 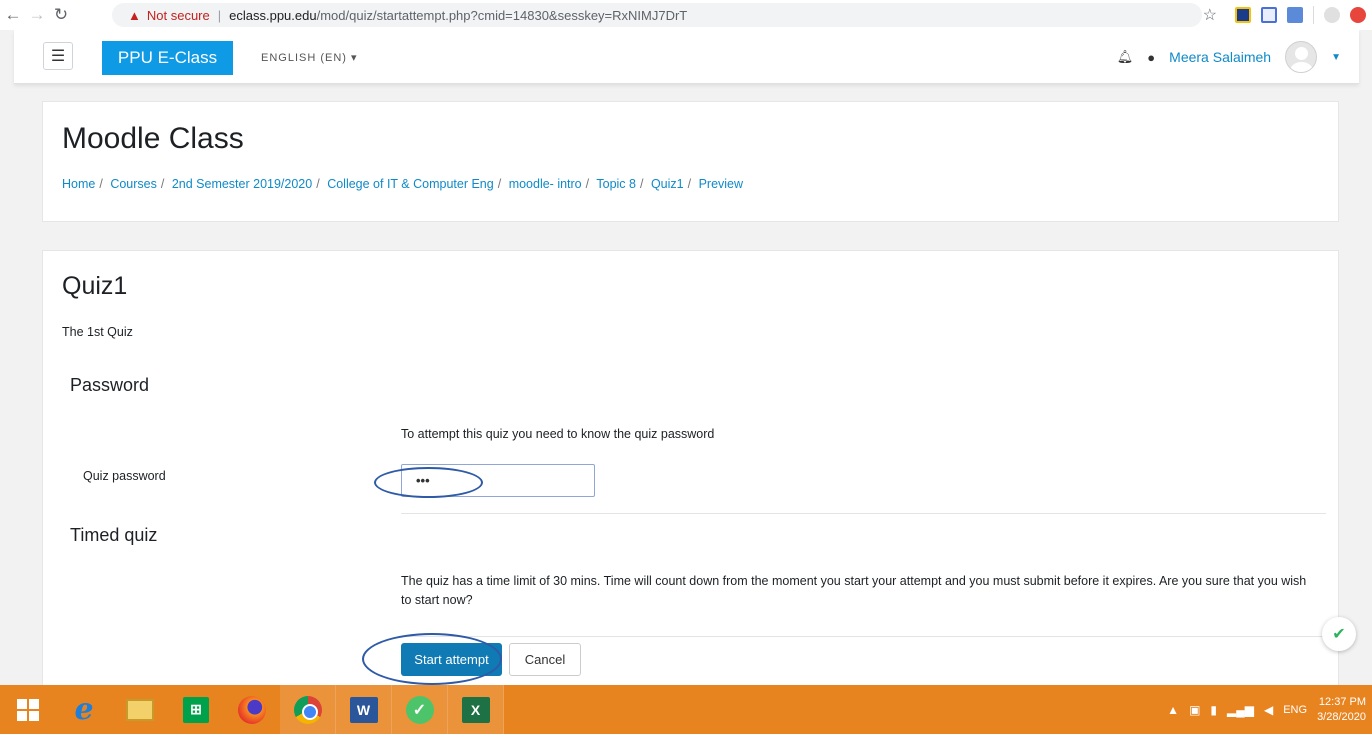 I want to click on user-nav: 🔔︎ ● Meera Salaimeh ▼, so click(x=1229, y=57).